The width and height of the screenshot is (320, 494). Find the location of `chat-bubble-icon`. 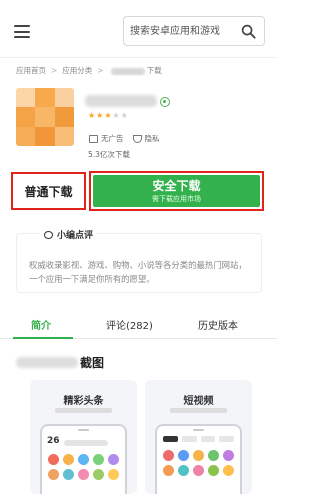

chat-bubble-icon is located at coordinates (48, 234).